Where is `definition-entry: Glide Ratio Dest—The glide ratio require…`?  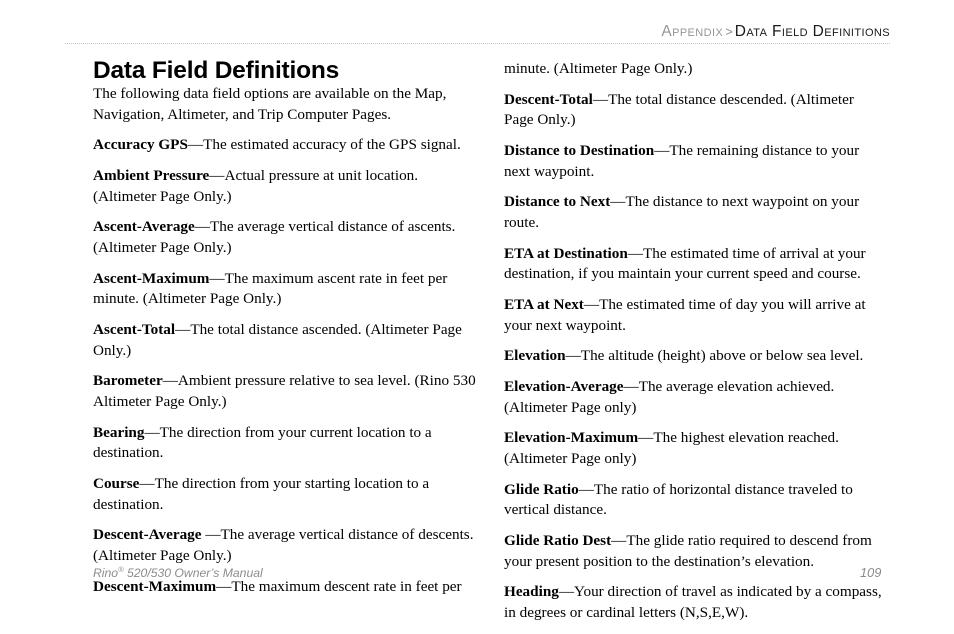 definition-entry: Glide Ratio Dest—The glide ratio require… is located at coordinates (695, 551).